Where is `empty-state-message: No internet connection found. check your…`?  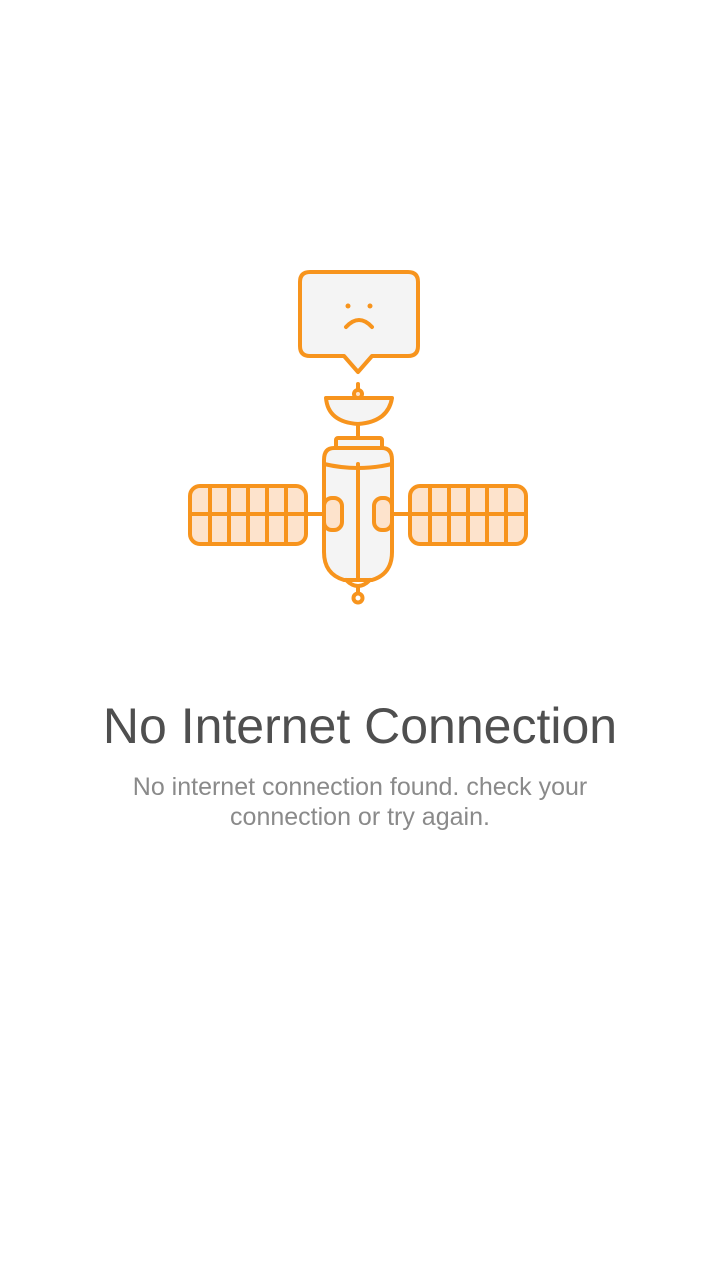 empty-state-message: No internet connection found. check your… is located at coordinates (360, 802).